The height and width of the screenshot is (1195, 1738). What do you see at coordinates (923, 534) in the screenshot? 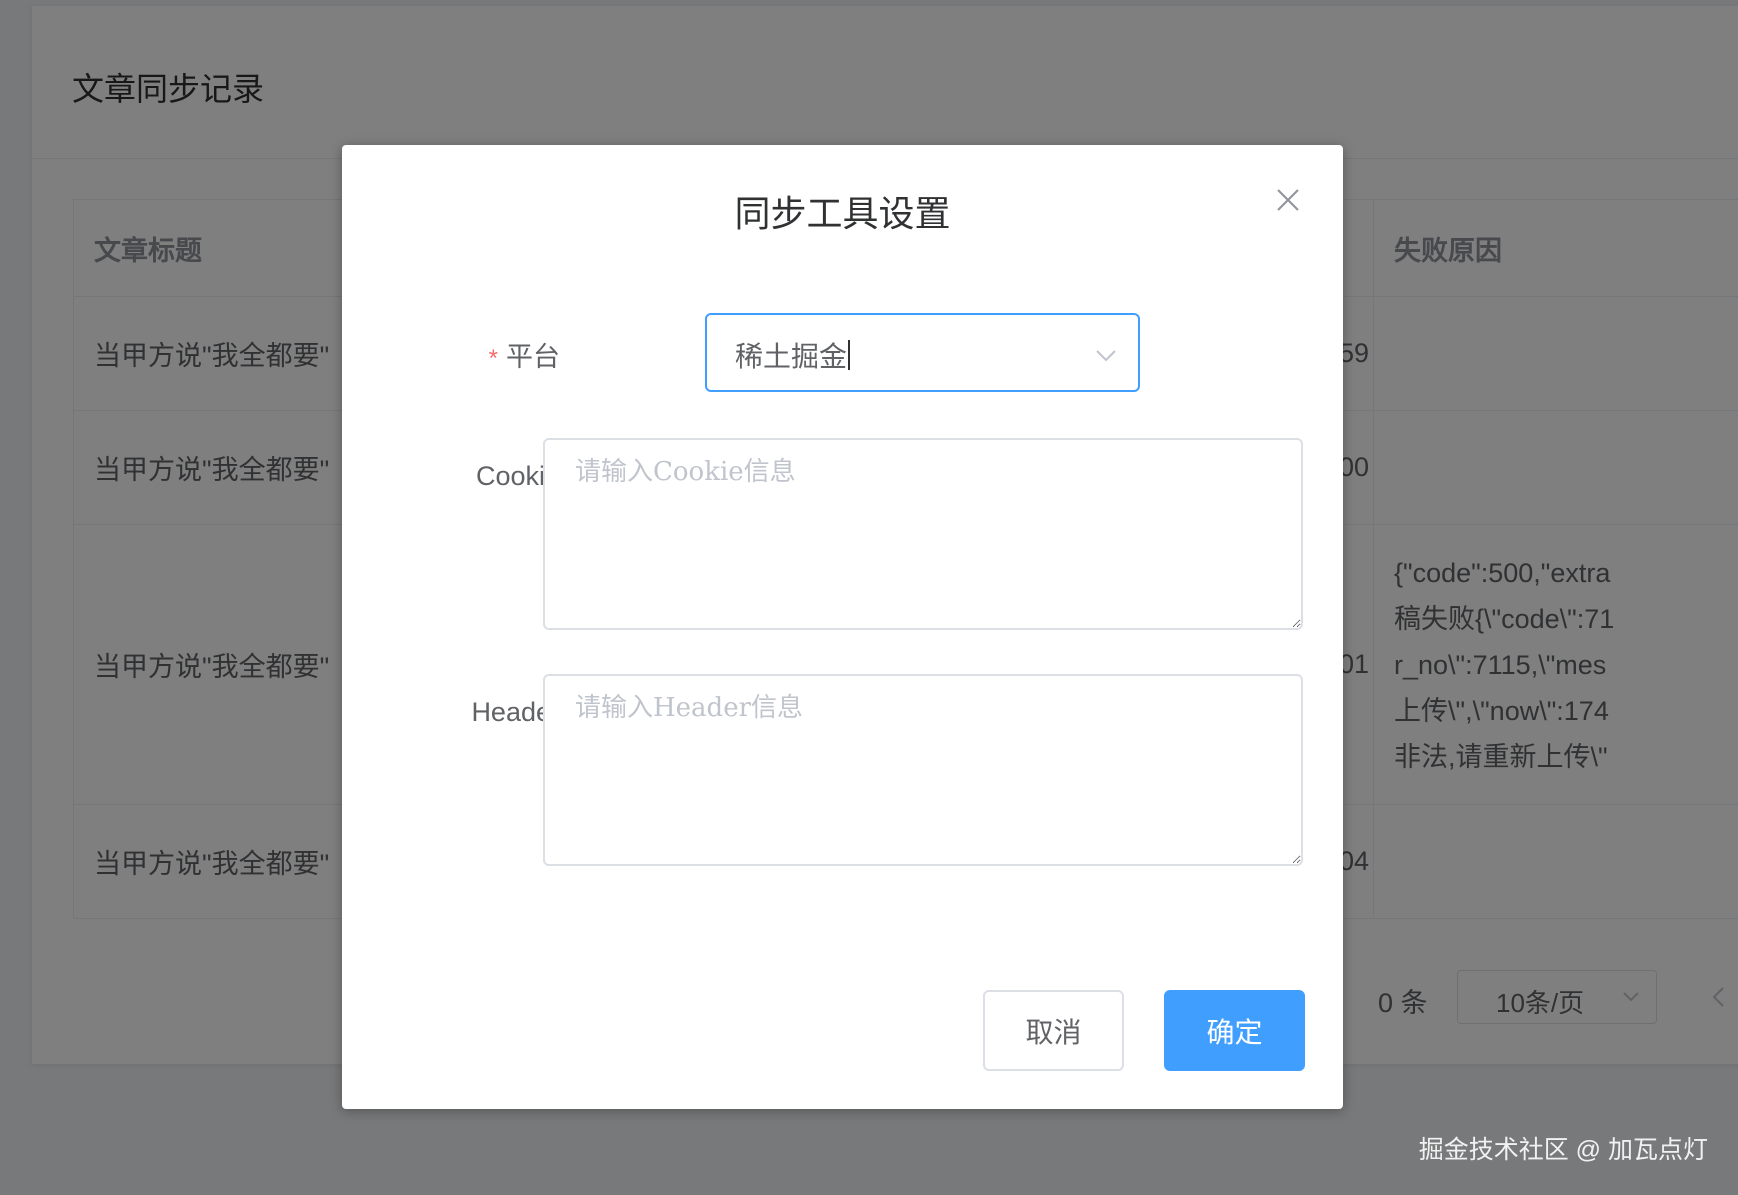
I see `cookie-input` at bounding box center [923, 534].